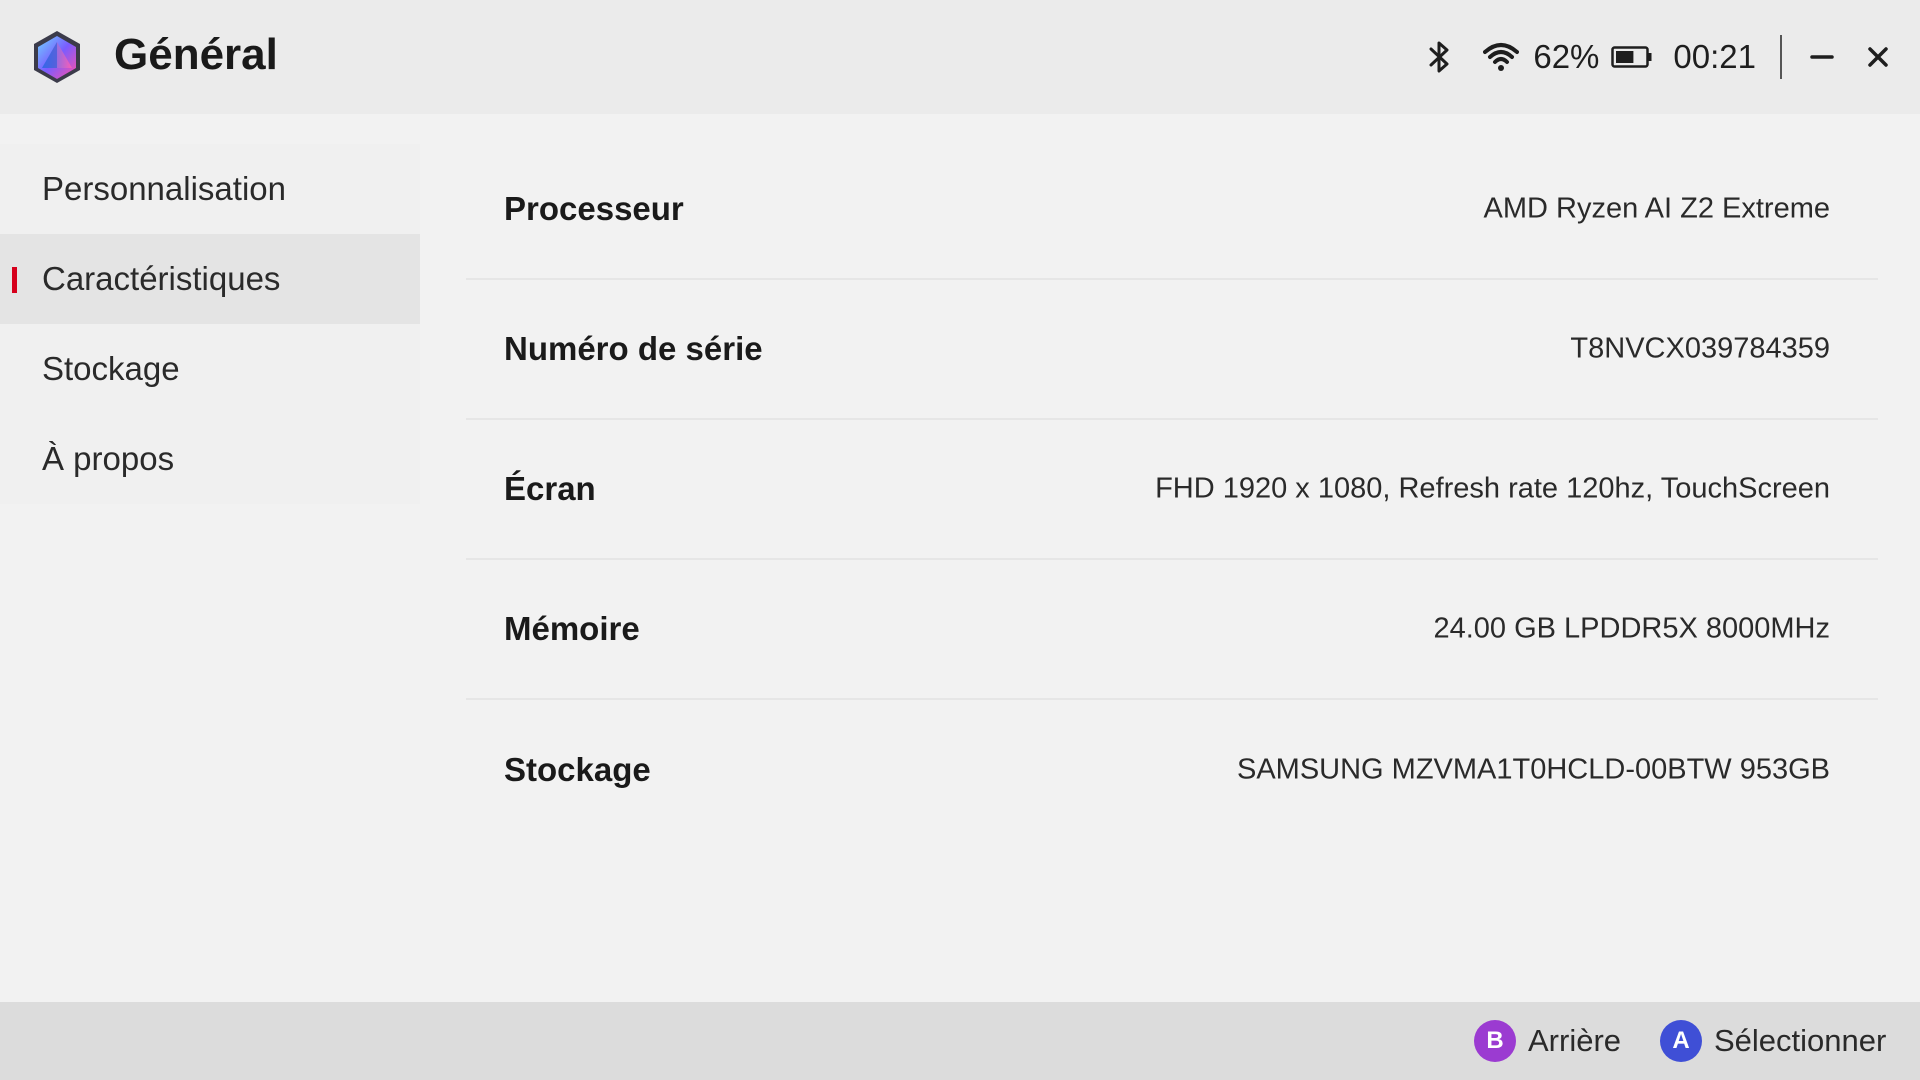 The image size is (1920, 1080). I want to click on sidebar-item-caracteristiques: Caractéristiques, so click(210, 279).